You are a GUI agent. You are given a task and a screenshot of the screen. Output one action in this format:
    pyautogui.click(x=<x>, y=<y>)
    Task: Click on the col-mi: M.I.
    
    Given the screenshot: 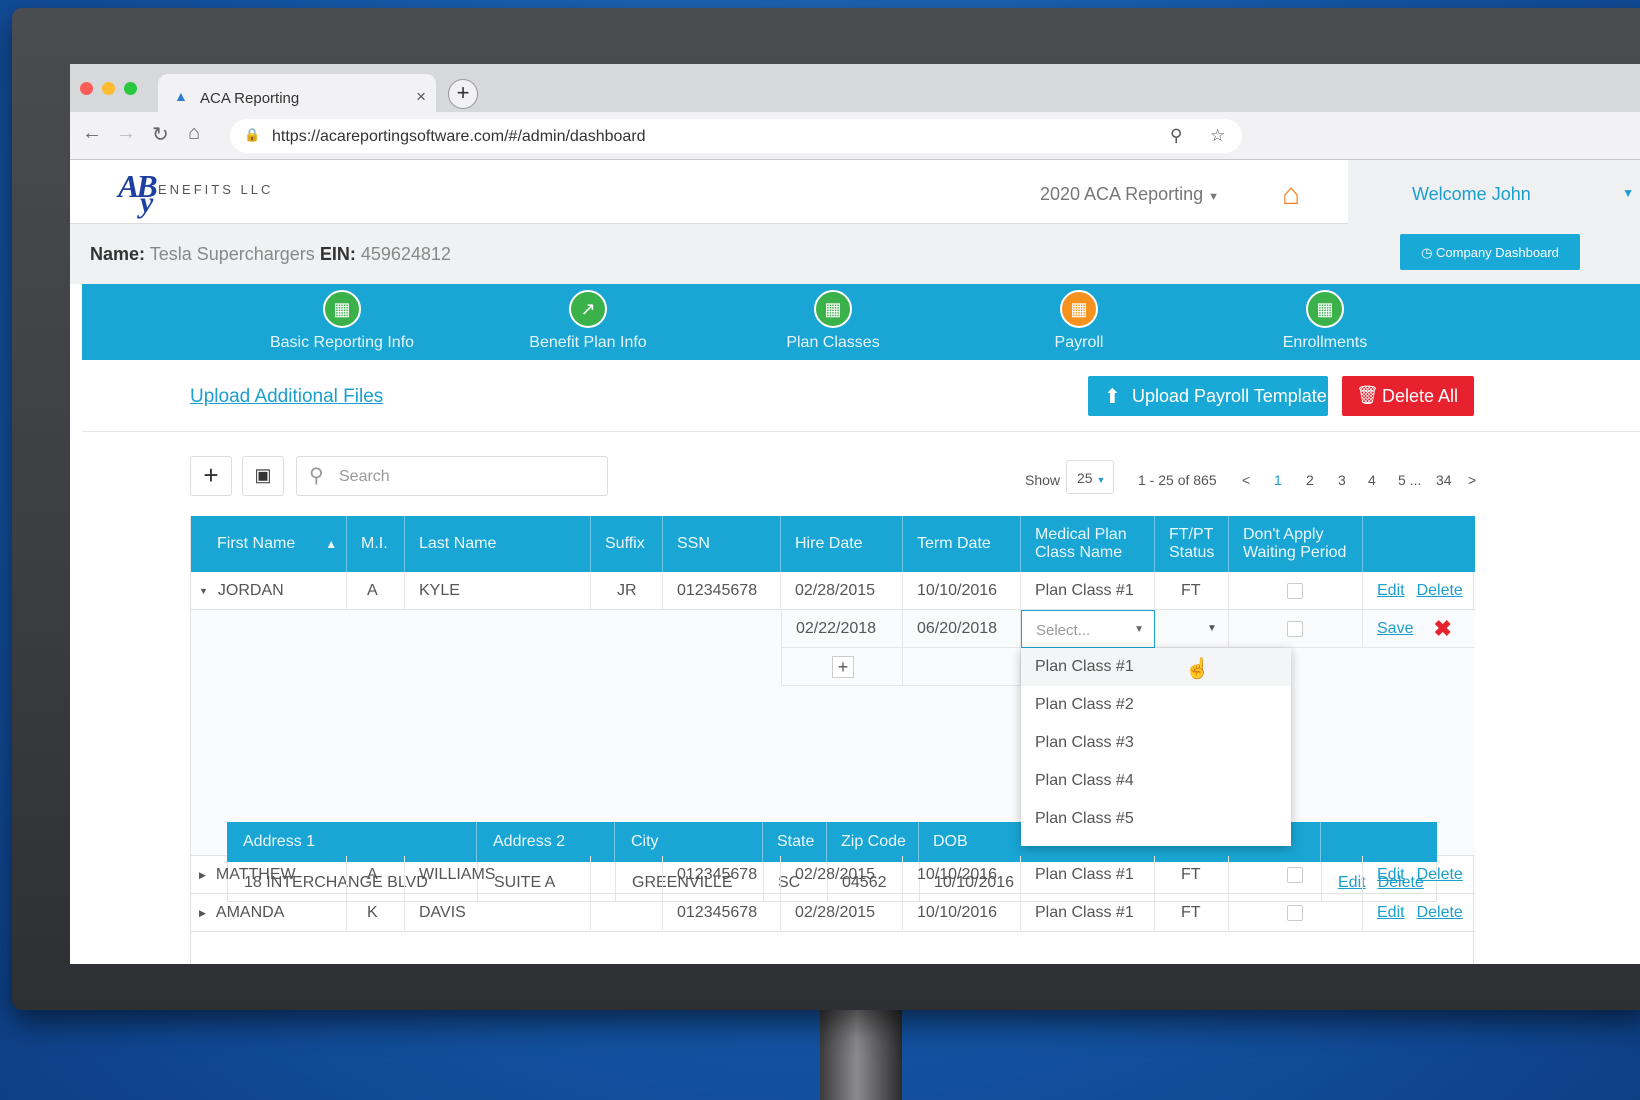 What is the action you would take?
    pyautogui.click(x=376, y=544)
    